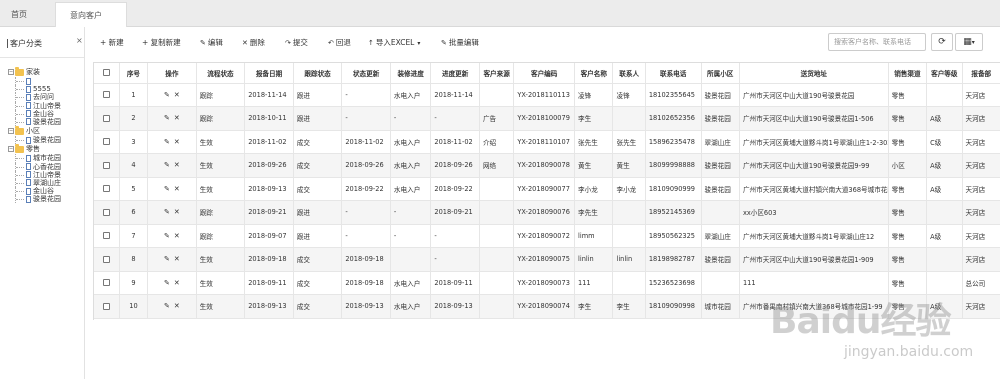 The height and width of the screenshot is (379, 1000). Describe the element at coordinates (211, 43) in the screenshot. I see `edit-button: ✎ 编辑` at that location.